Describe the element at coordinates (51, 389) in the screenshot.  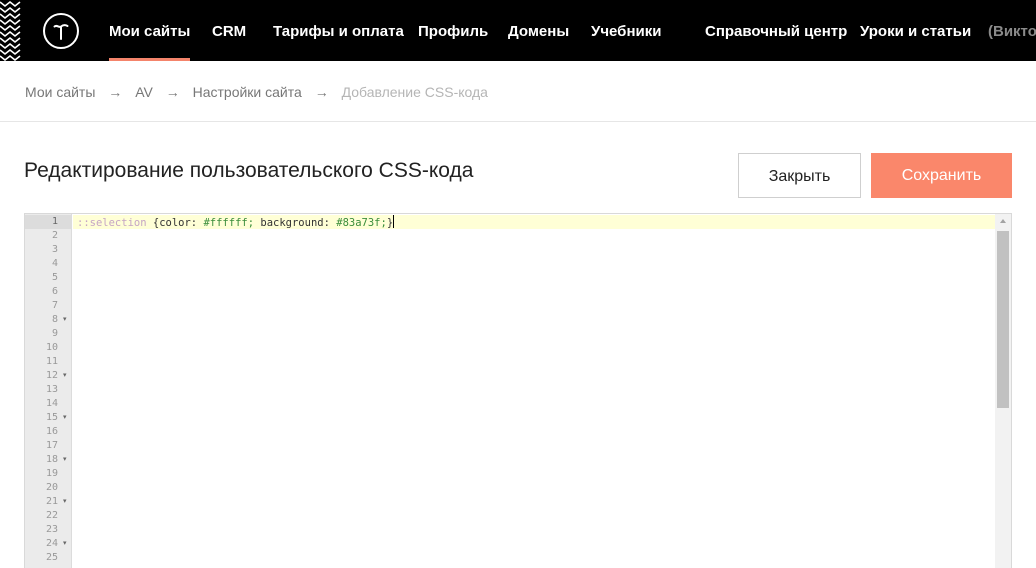
I see `line-number: 13` at that location.